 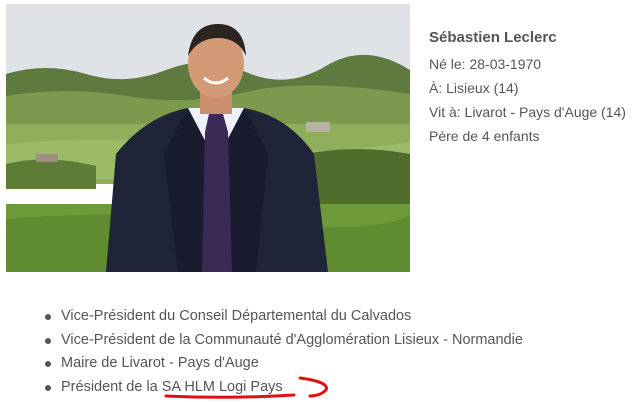 What do you see at coordinates (493, 37) in the screenshot?
I see `person-name: Sébastien Leclerc` at bounding box center [493, 37].